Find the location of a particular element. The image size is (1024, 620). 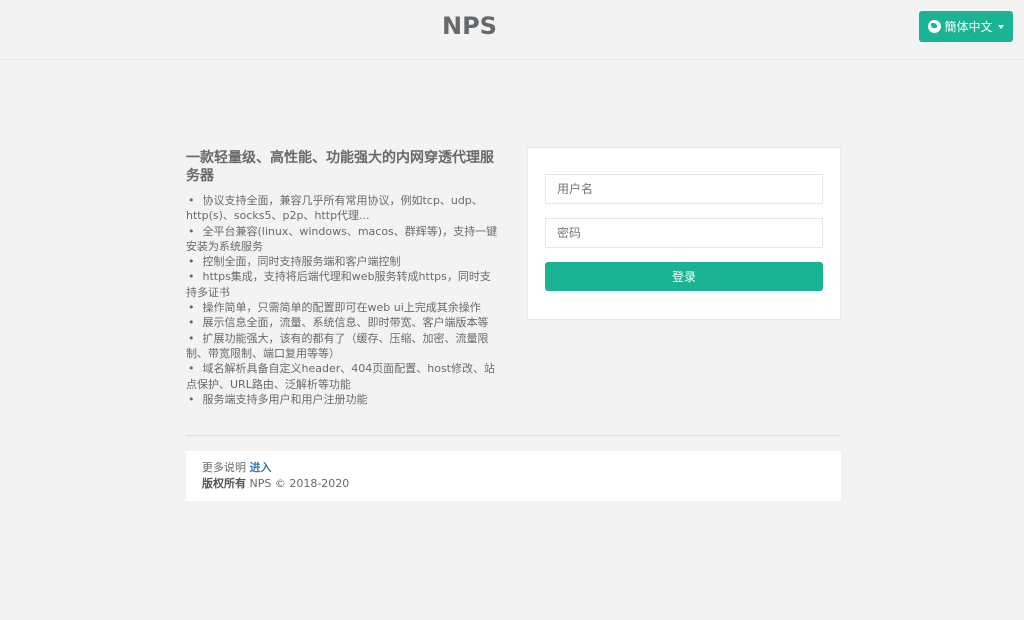

more-info-text: 更多说明 is located at coordinates (224, 467).